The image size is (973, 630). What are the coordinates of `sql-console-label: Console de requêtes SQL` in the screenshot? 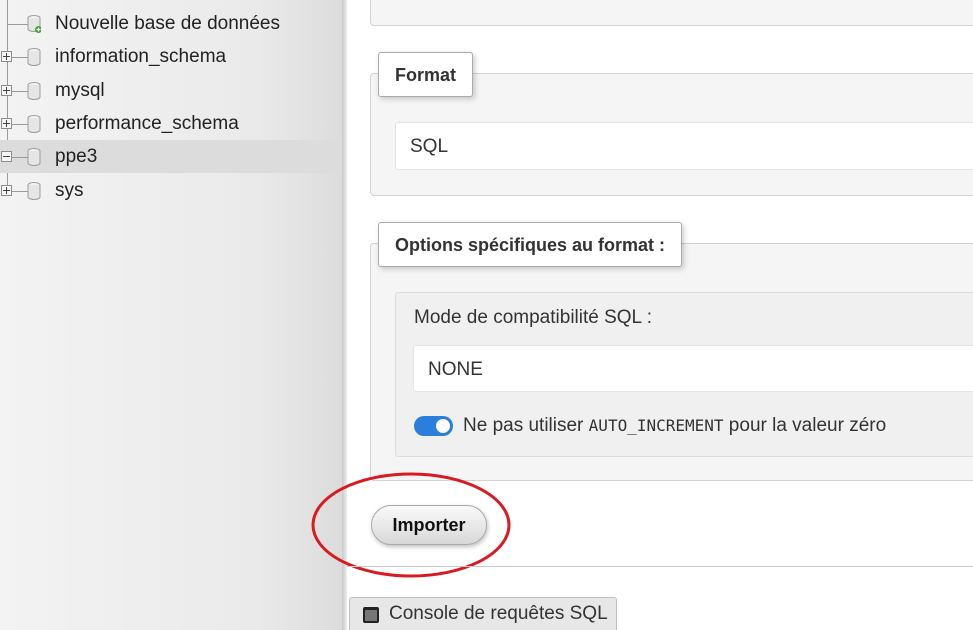 It's located at (498, 613).